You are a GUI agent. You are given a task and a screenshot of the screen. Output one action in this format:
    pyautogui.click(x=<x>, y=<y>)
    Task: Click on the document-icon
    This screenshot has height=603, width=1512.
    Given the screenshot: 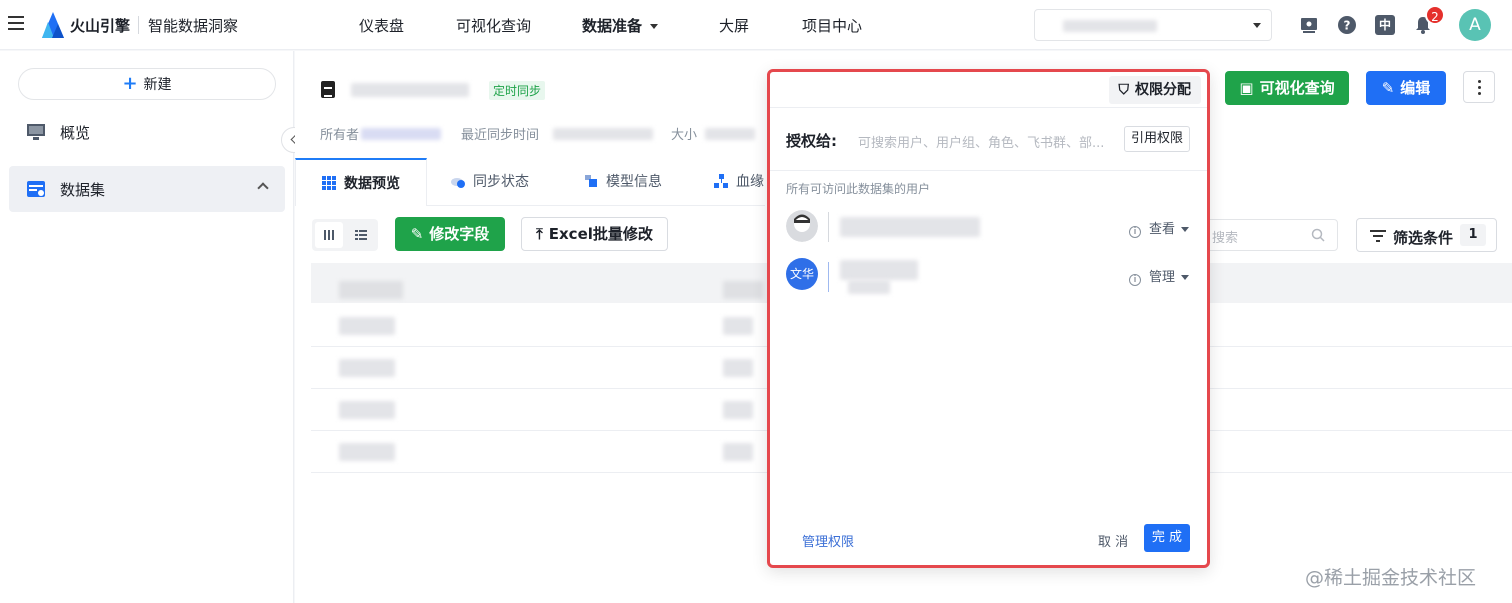 What is the action you would take?
    pyautogui.click(x=328, y=89)
    